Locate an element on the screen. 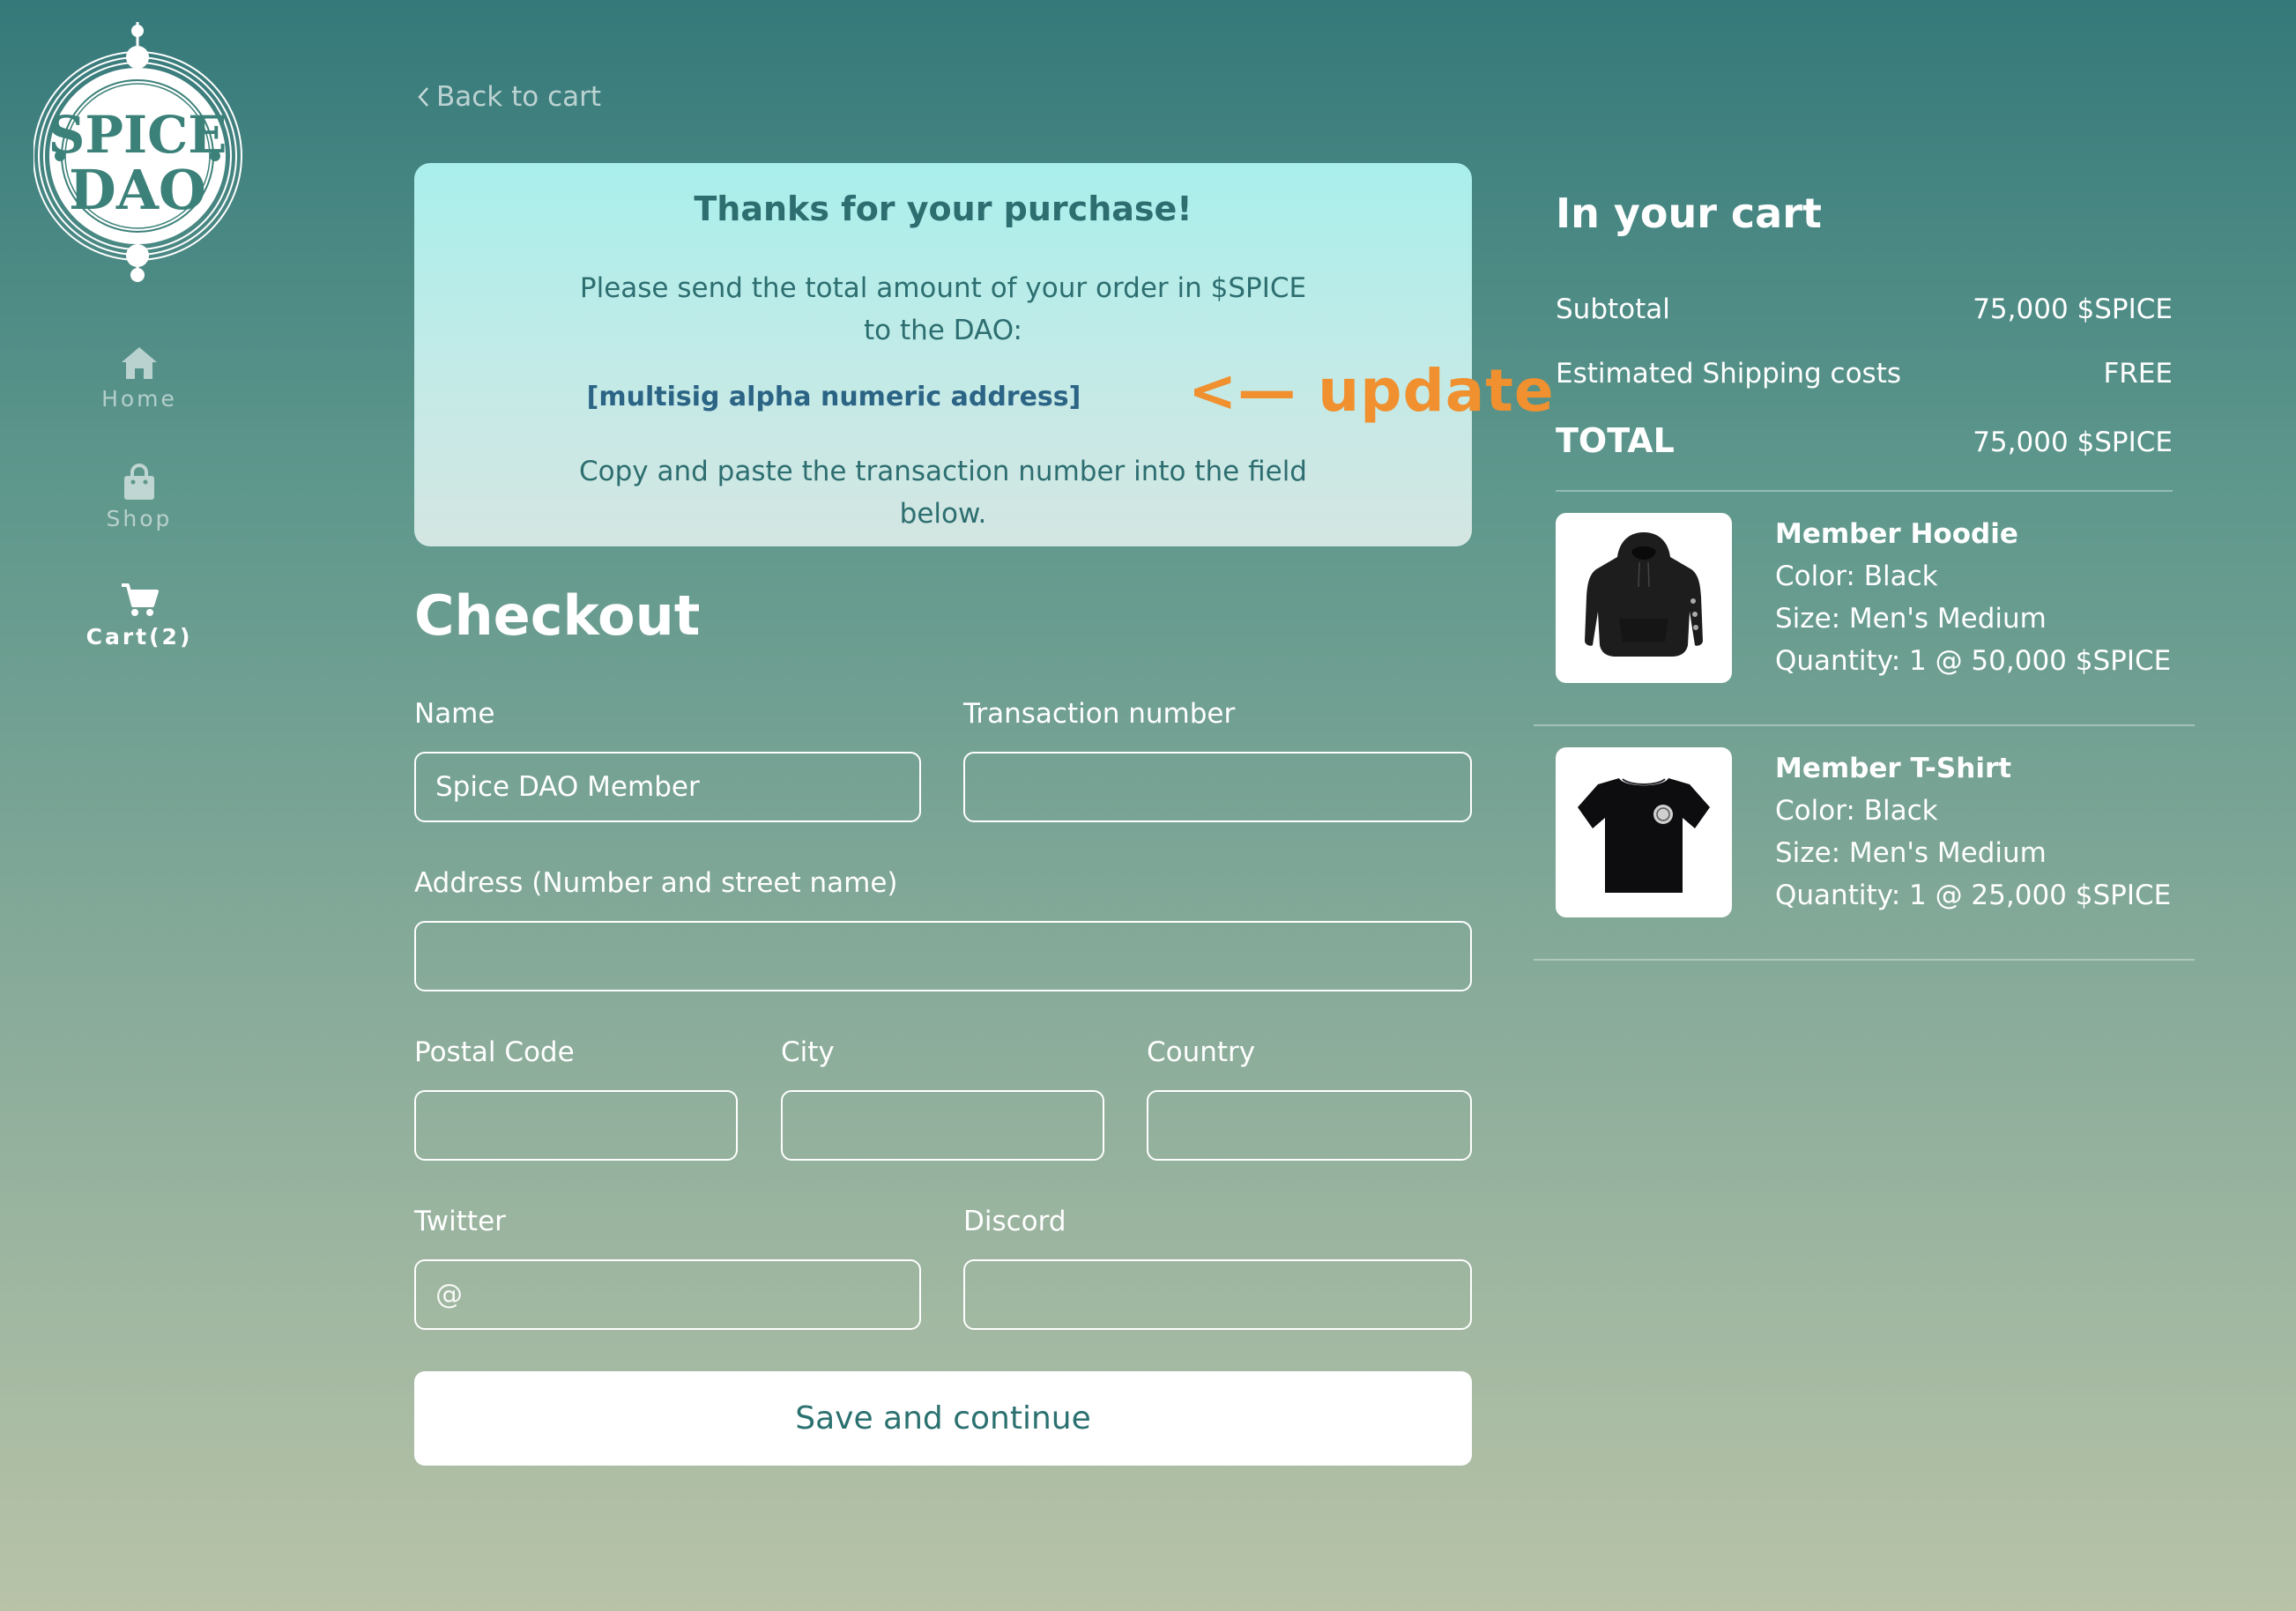 Image resolution: width=2296 pixels, height=1611 pixels. shipping-row: Estimated Shipping costs FREE is located at coordinates (1864, 374).